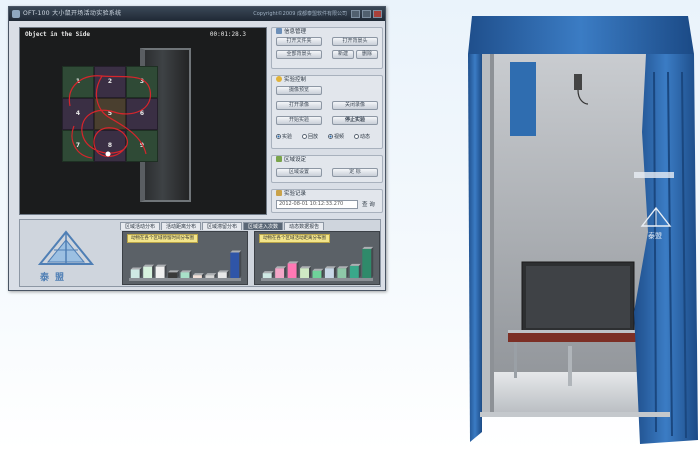 The height and width of the screenshot is (451, 700). I want to click on start-experiment-button: 开始实验, so click(299, 120).